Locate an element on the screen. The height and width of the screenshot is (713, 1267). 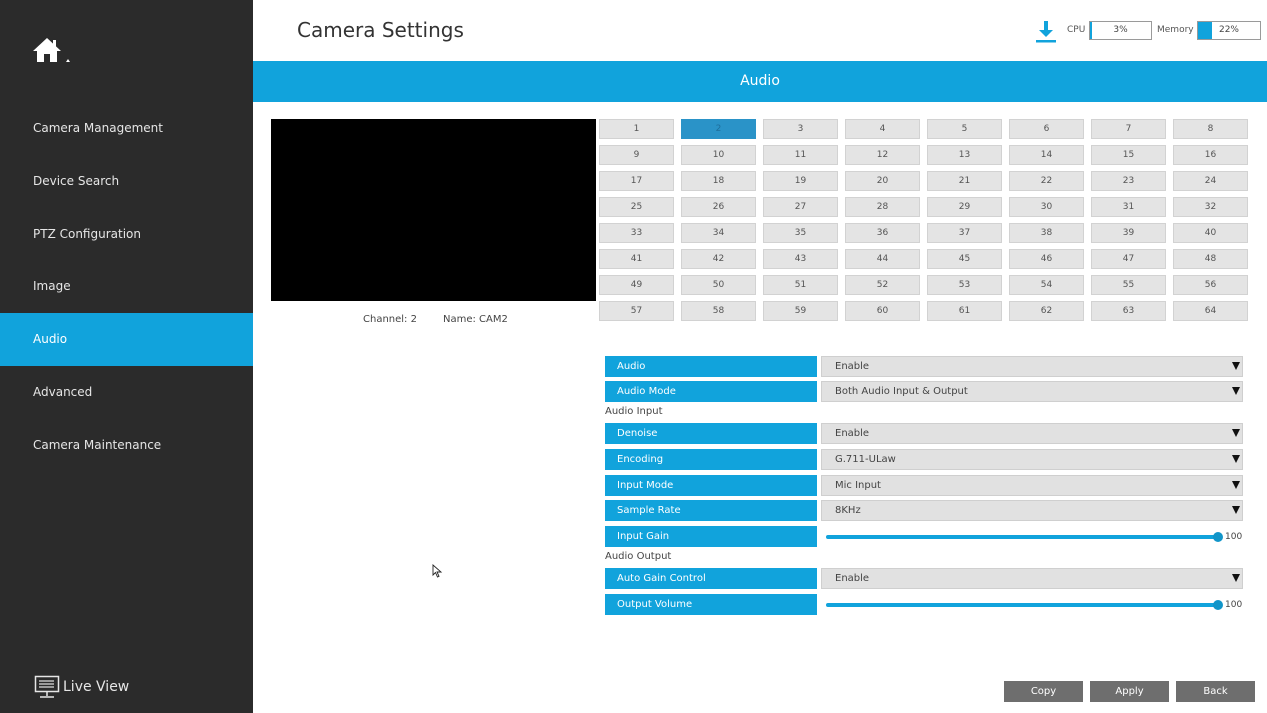
channel-button-32: 32 is located at coordinates (1210, 207).